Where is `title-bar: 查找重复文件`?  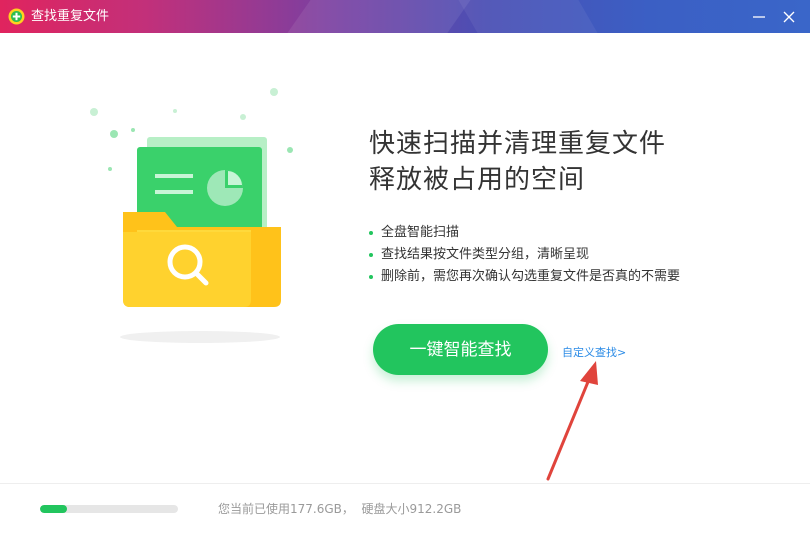
title-bar: 查找重复文件 is located at coordinates (405, 16).